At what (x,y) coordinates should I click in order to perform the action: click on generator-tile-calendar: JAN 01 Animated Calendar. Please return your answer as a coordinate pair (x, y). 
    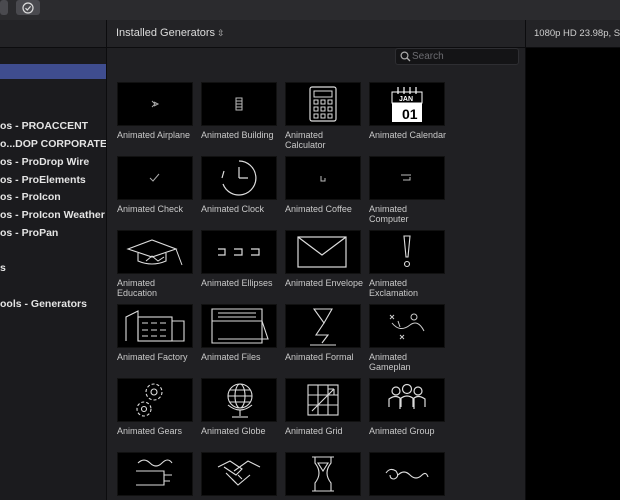
    Looking at the image, I should click on (407, 111).